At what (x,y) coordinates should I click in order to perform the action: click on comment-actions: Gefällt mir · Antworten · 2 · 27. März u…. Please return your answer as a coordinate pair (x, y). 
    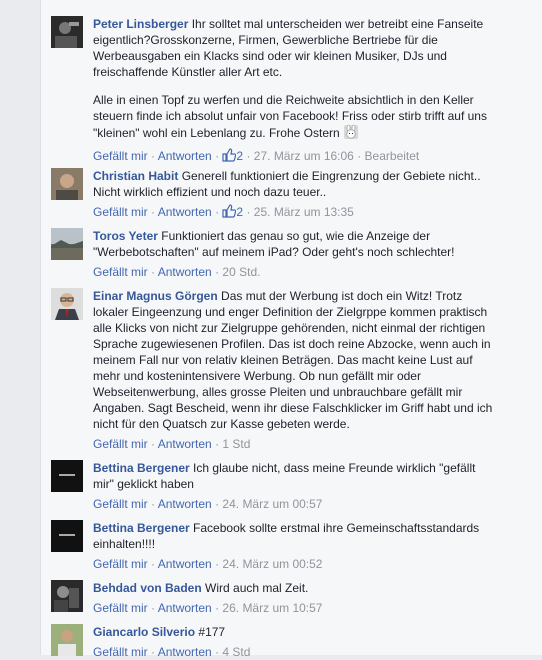
    Looking at the image, I should click on (293, 157).